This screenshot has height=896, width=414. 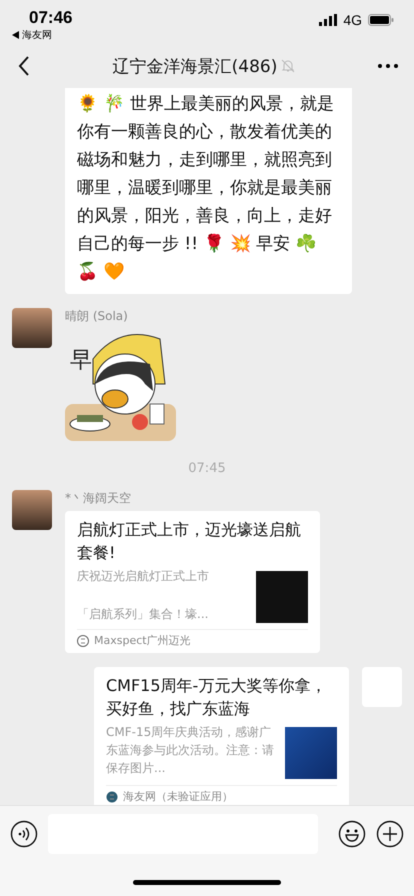 What do you see at coordinates (98, 498) in the screenshot?
I see `sender-name: *丶海阔天空` at bounding box center [98, 498].